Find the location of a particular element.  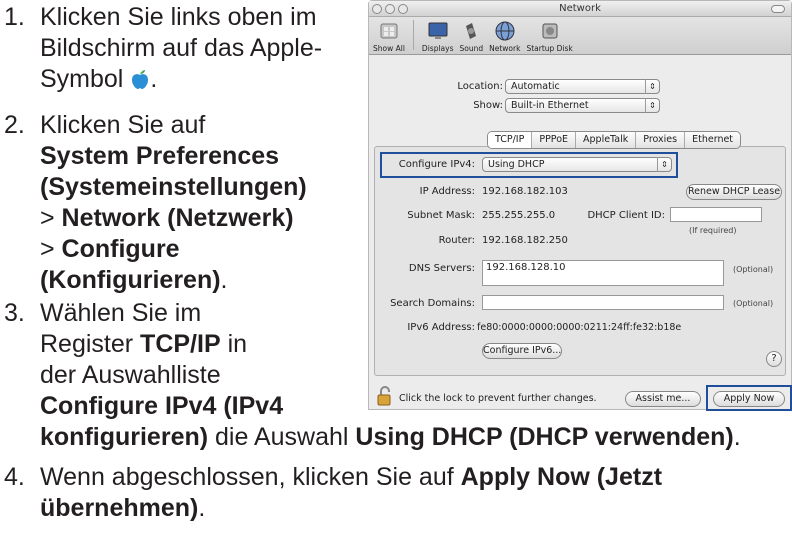

startup-disk-button: Startup Disk is located at coordinates (549, 37).